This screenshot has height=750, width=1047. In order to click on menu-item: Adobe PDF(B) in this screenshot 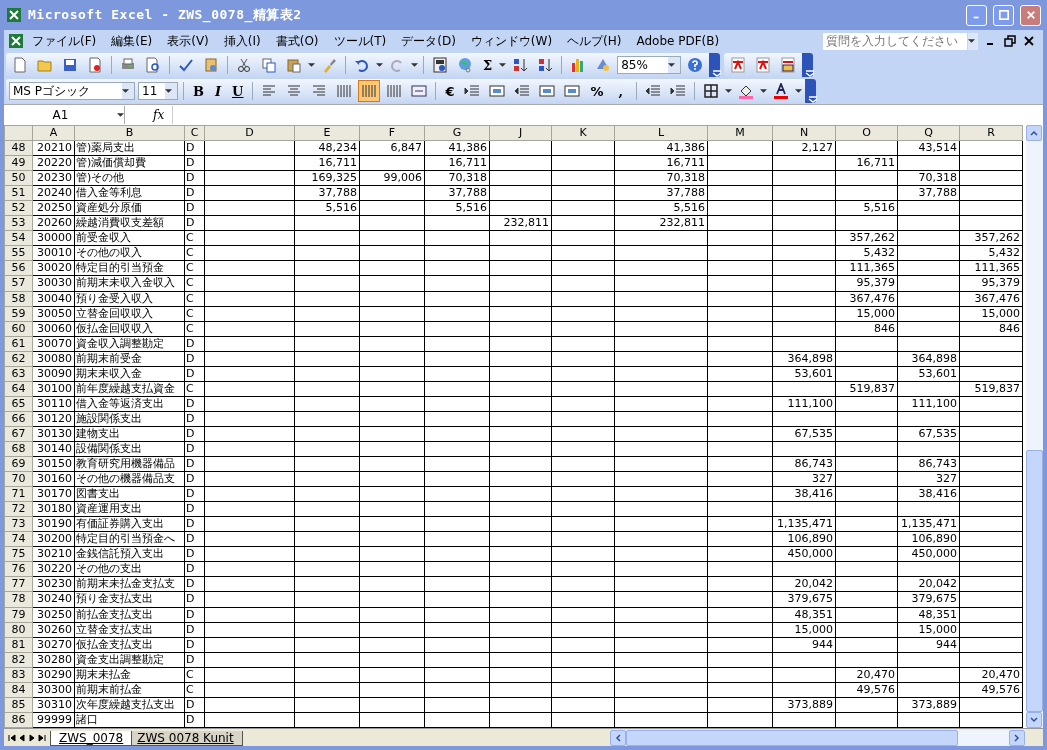, I will do `click(678, 41)`.